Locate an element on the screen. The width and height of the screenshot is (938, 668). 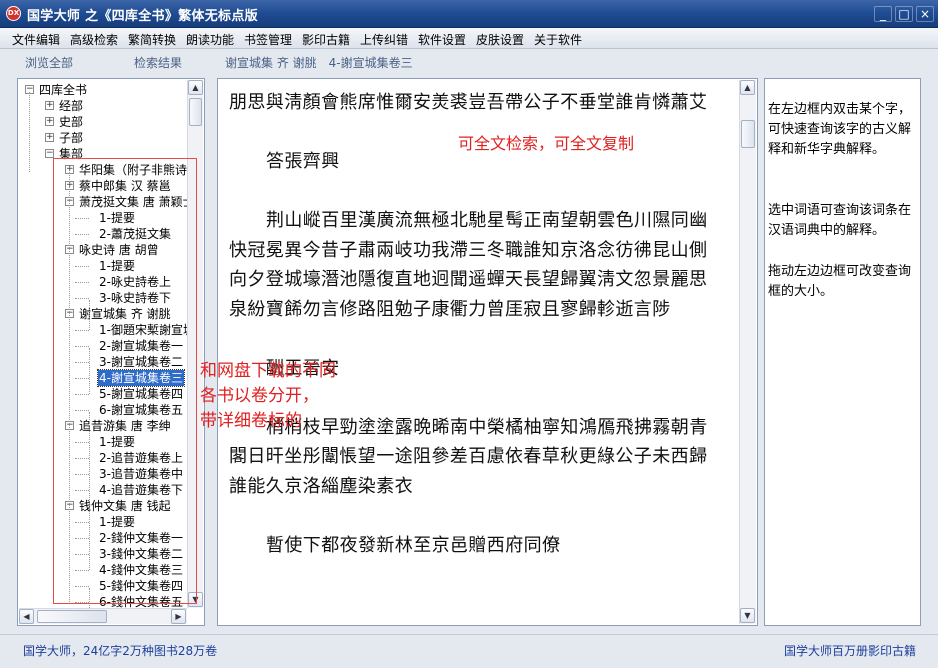
minimize-button: _ is located at coordinates (883, 14).